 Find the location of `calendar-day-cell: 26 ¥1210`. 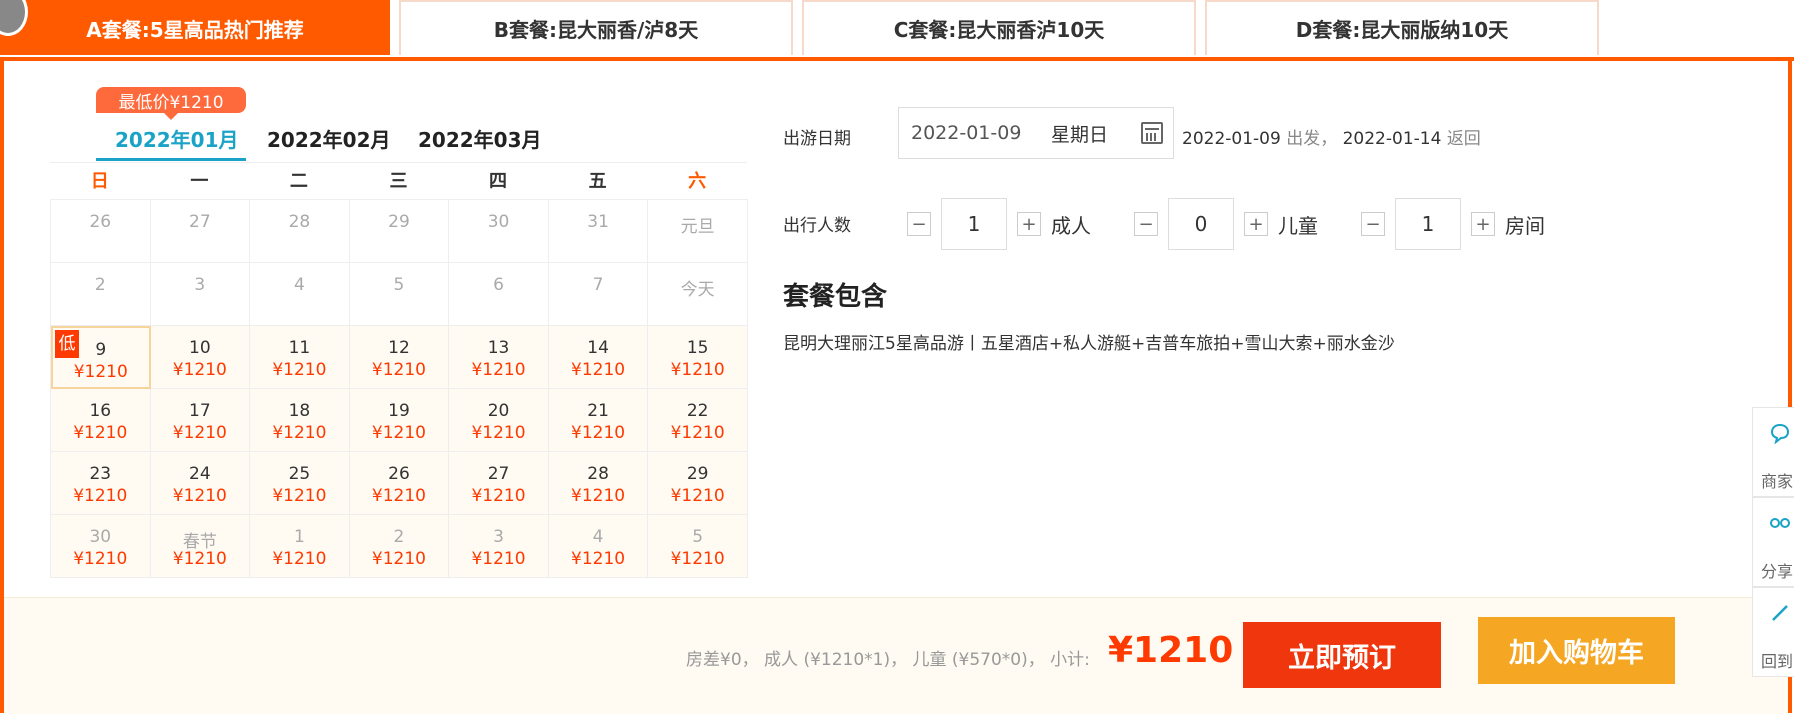

calendar-day-cell: 26 ¥1210 is located at coordinates (399, 483).